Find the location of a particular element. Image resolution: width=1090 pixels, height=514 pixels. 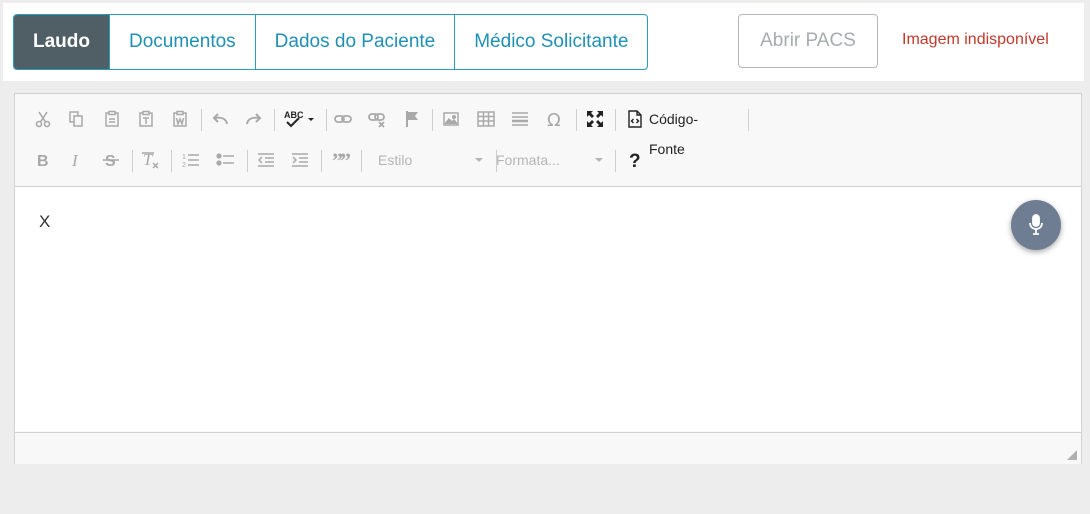

style-combo-label: Estilo is located at coordinates (395, 160).